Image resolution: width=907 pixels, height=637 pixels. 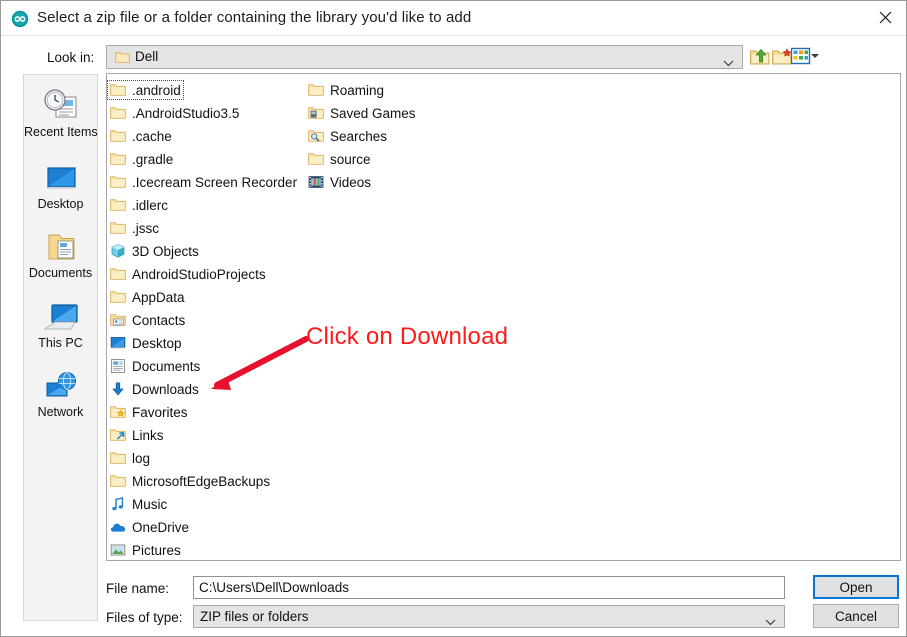 I want to click on network-icon, so click(x=60, y=383).